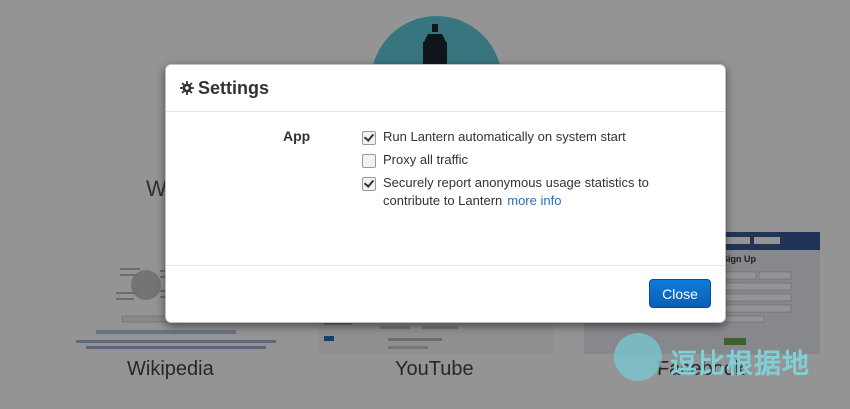  What do you see at coordinates (369, 184) in the screenshot?
I see `checkbox-usage-statistics` at bounding box center [369, 184].